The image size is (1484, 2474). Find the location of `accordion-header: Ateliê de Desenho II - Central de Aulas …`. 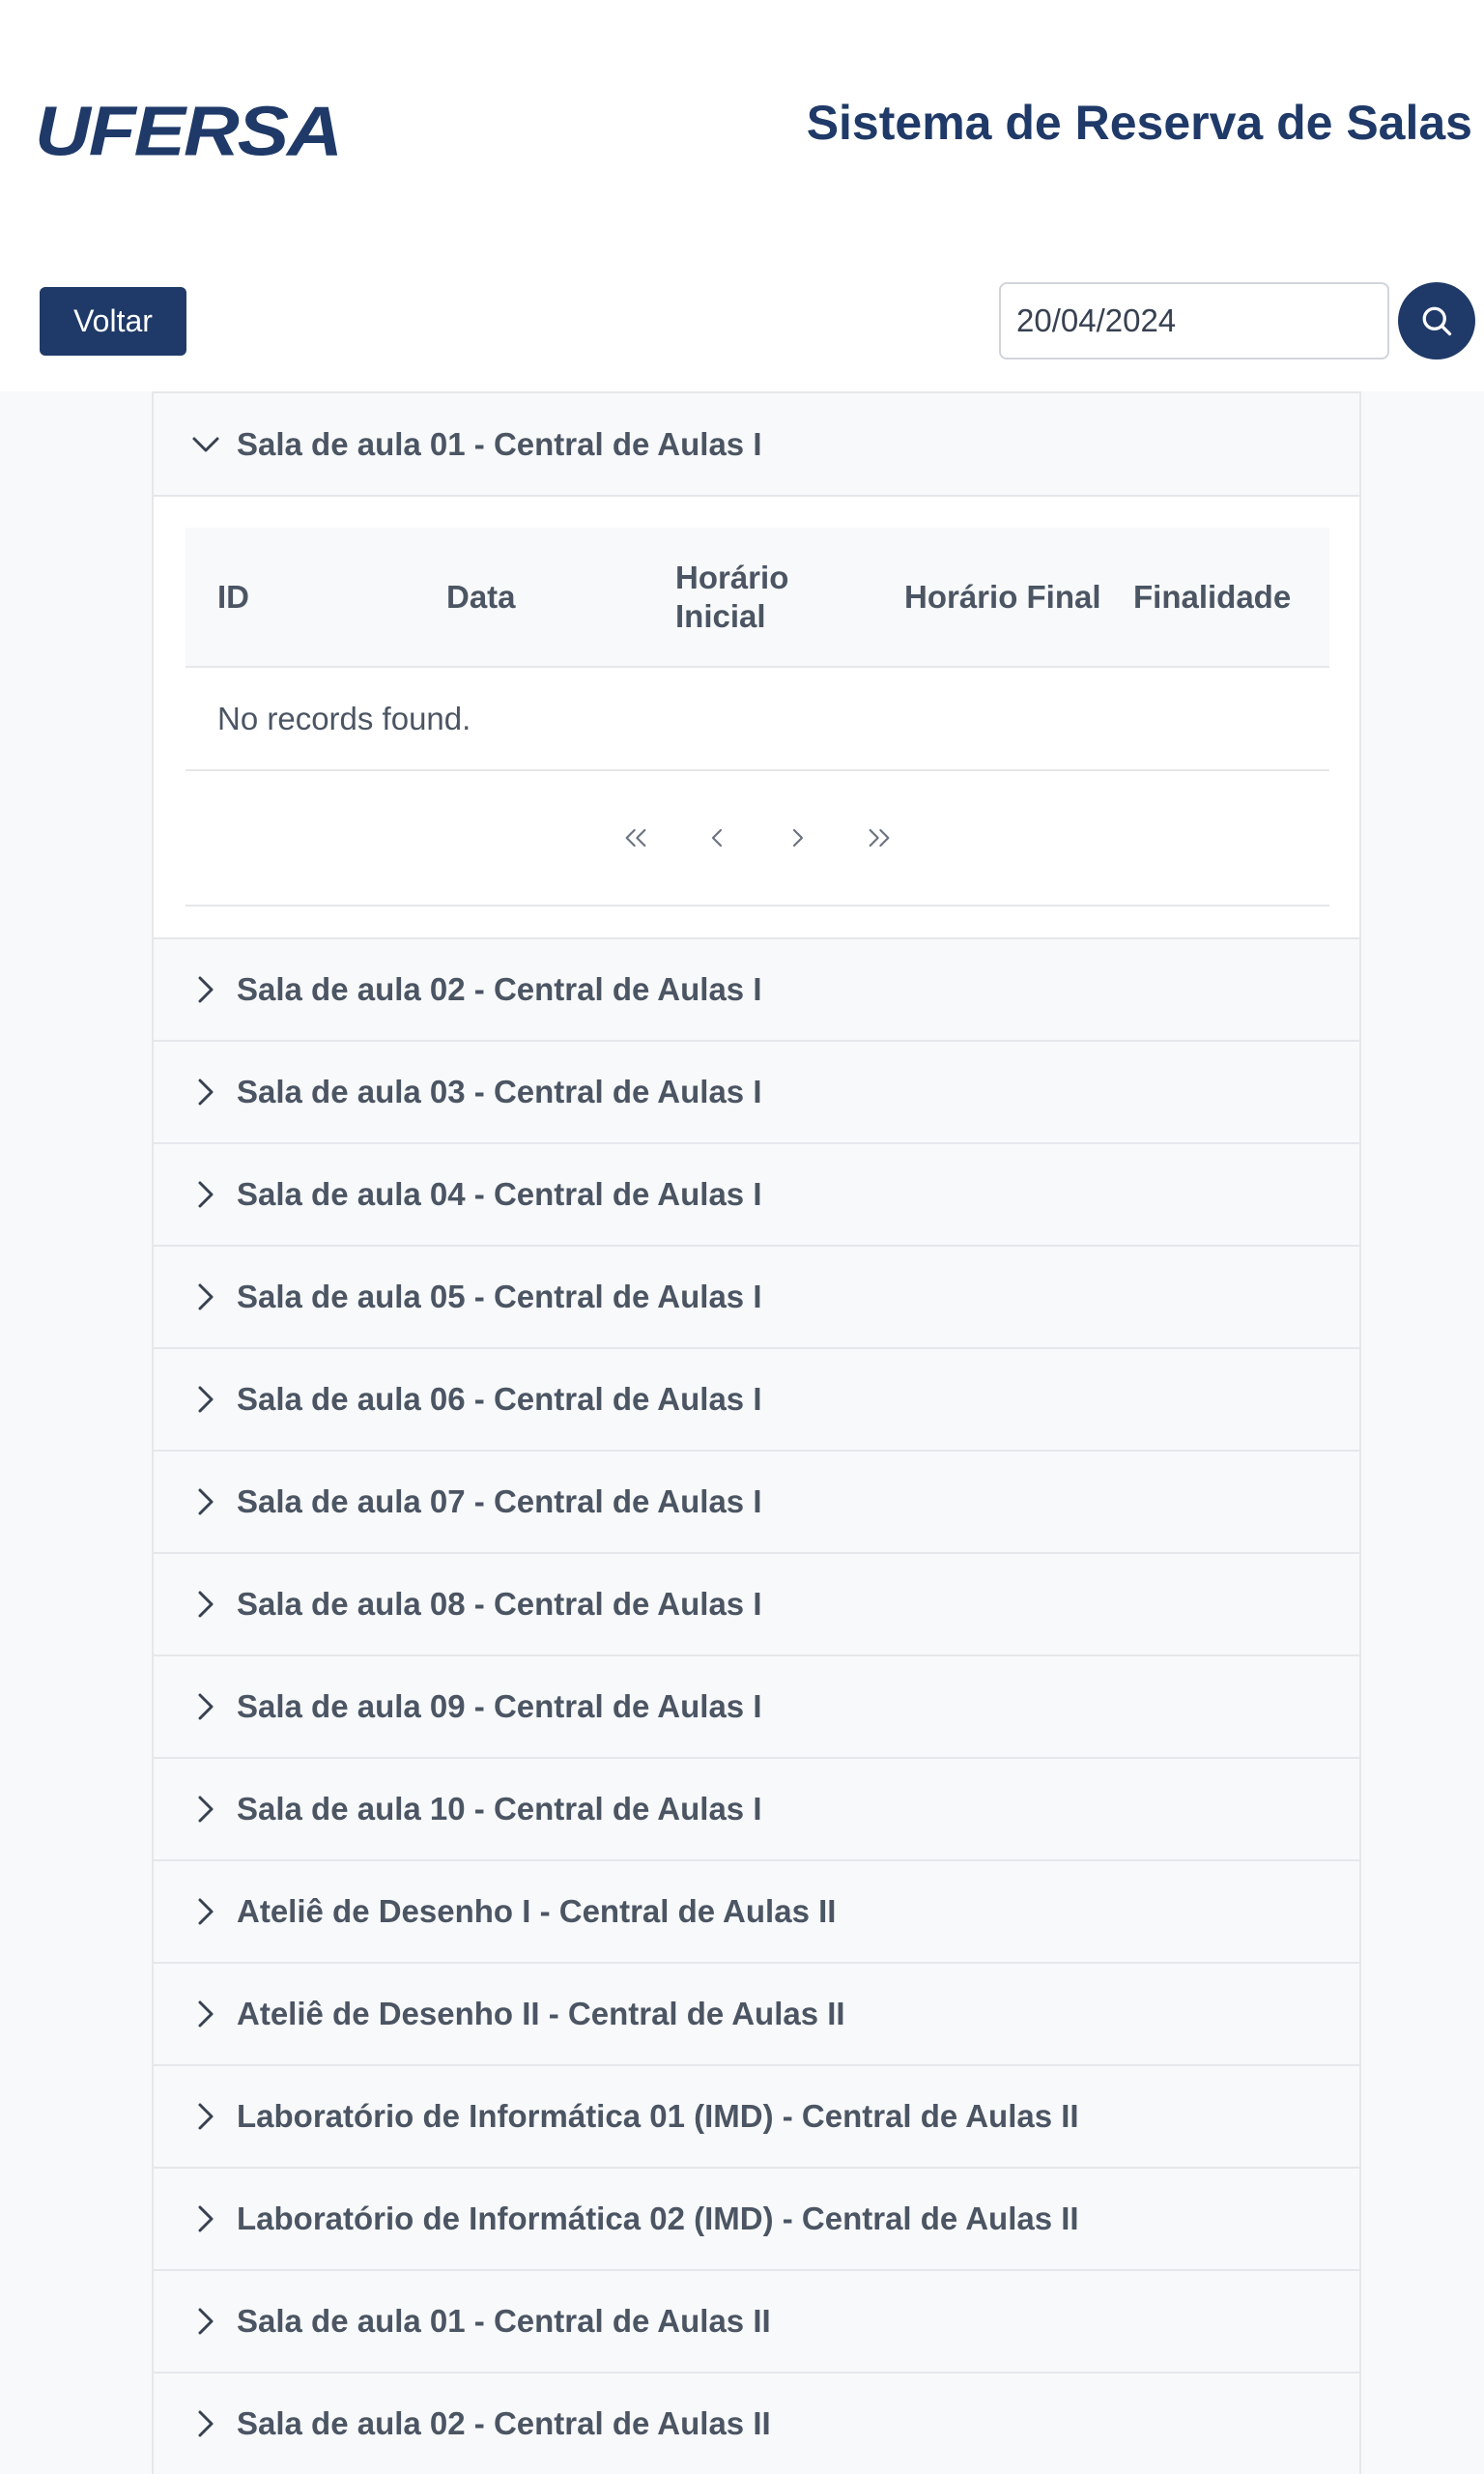

accordion-header: Ateliê de Desenho II - Central de Aulas … is located at coordinates (757, 2013).